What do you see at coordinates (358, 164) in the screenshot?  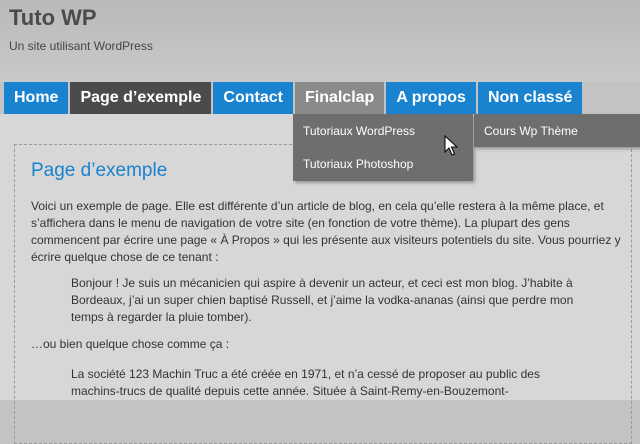 I see `submenu-item-tutoriaux-photoshop: Tutoriaux Photoshop` at bounding box center [358, 164].